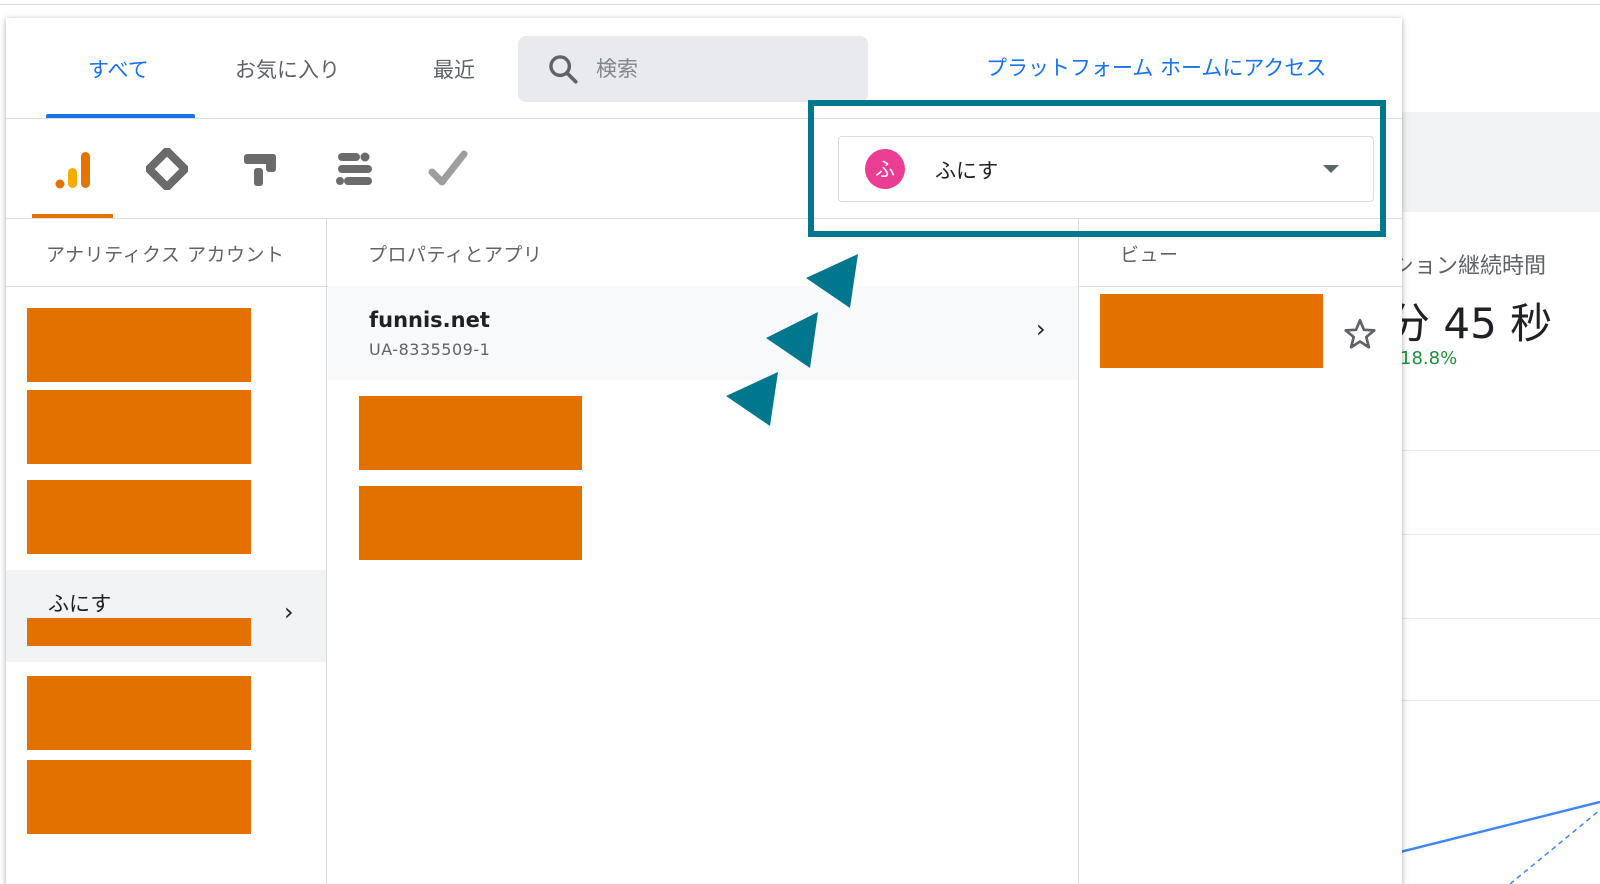 This screenshot has height=884, width=1600. I want to click on accounts-column-header: アナリティクス アカウント, so click(165, 255).